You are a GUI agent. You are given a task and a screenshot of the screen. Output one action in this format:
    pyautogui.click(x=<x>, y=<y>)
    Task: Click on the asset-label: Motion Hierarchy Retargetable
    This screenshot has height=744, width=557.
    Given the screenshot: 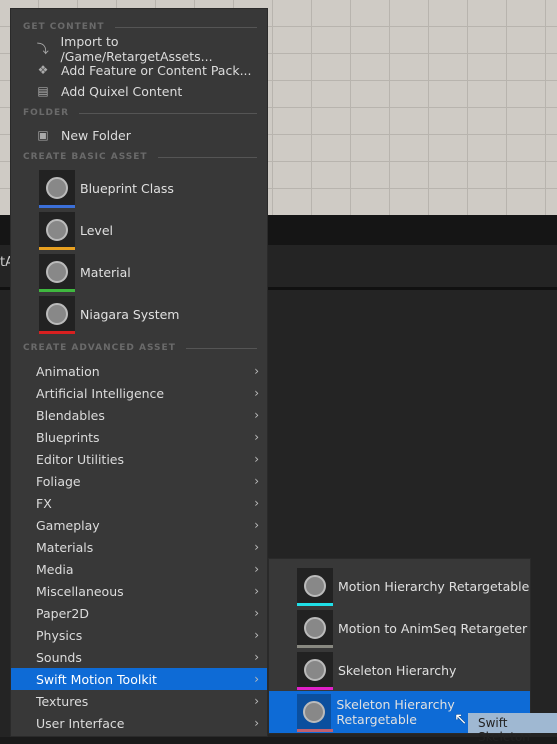 What is the action you would take?
    pyautogui.click(x=434, y=586)
    